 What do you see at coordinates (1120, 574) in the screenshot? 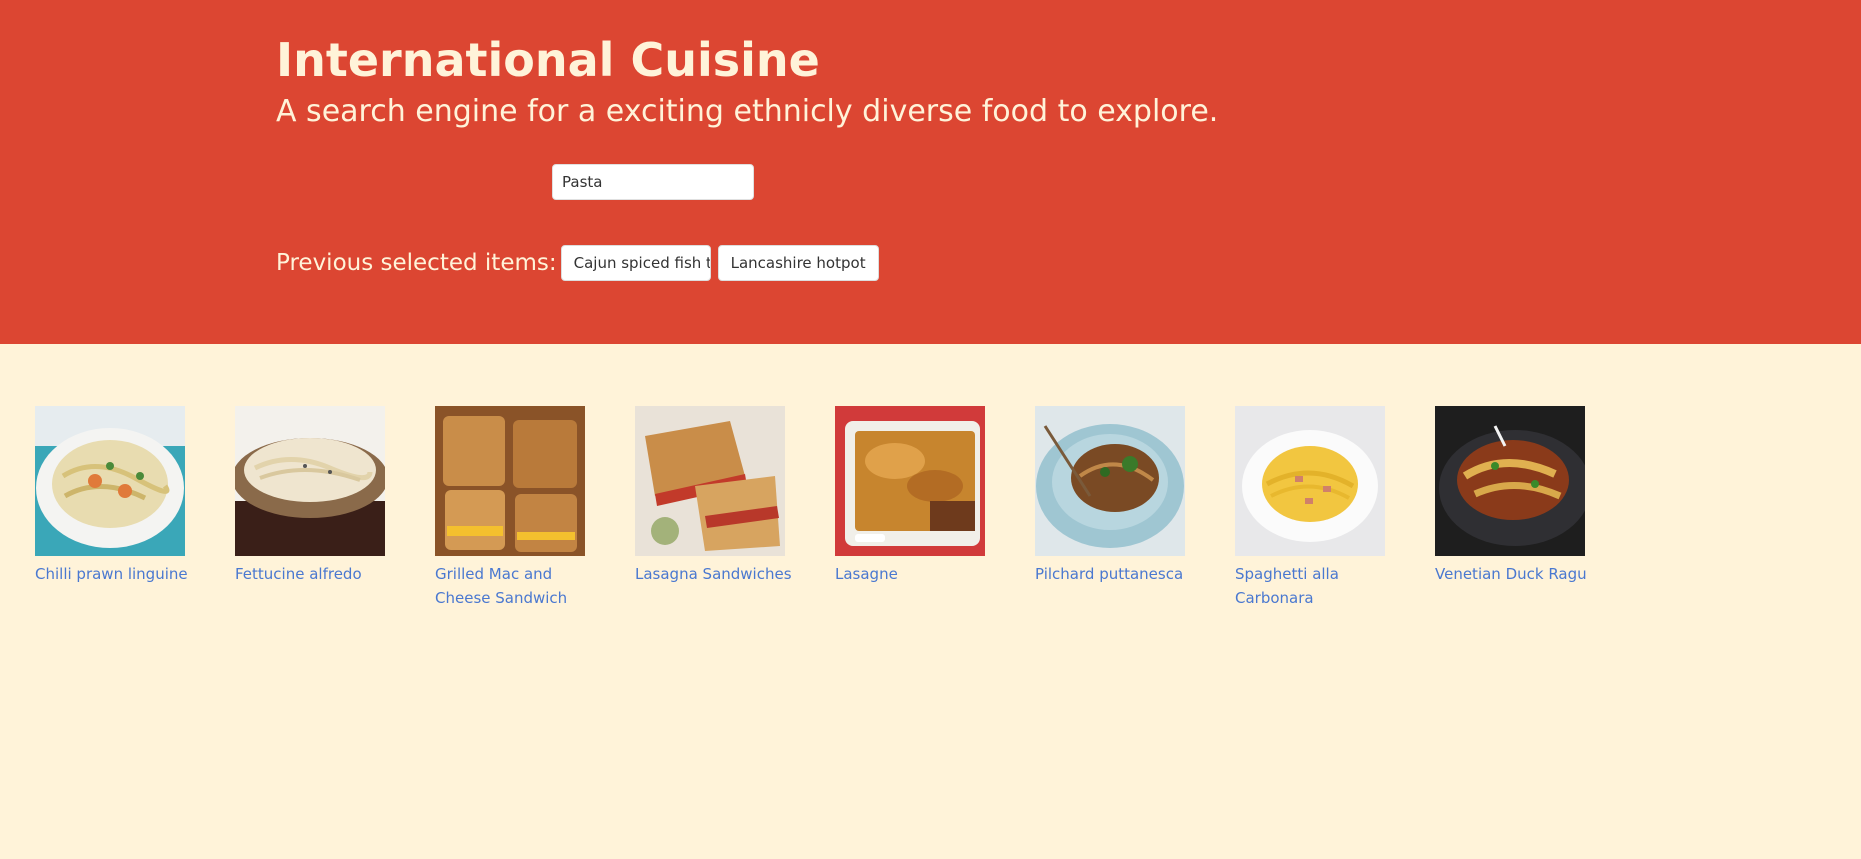
I see `result-title-link: Pilchard puttanesca` at bounding box center [1120, 574].